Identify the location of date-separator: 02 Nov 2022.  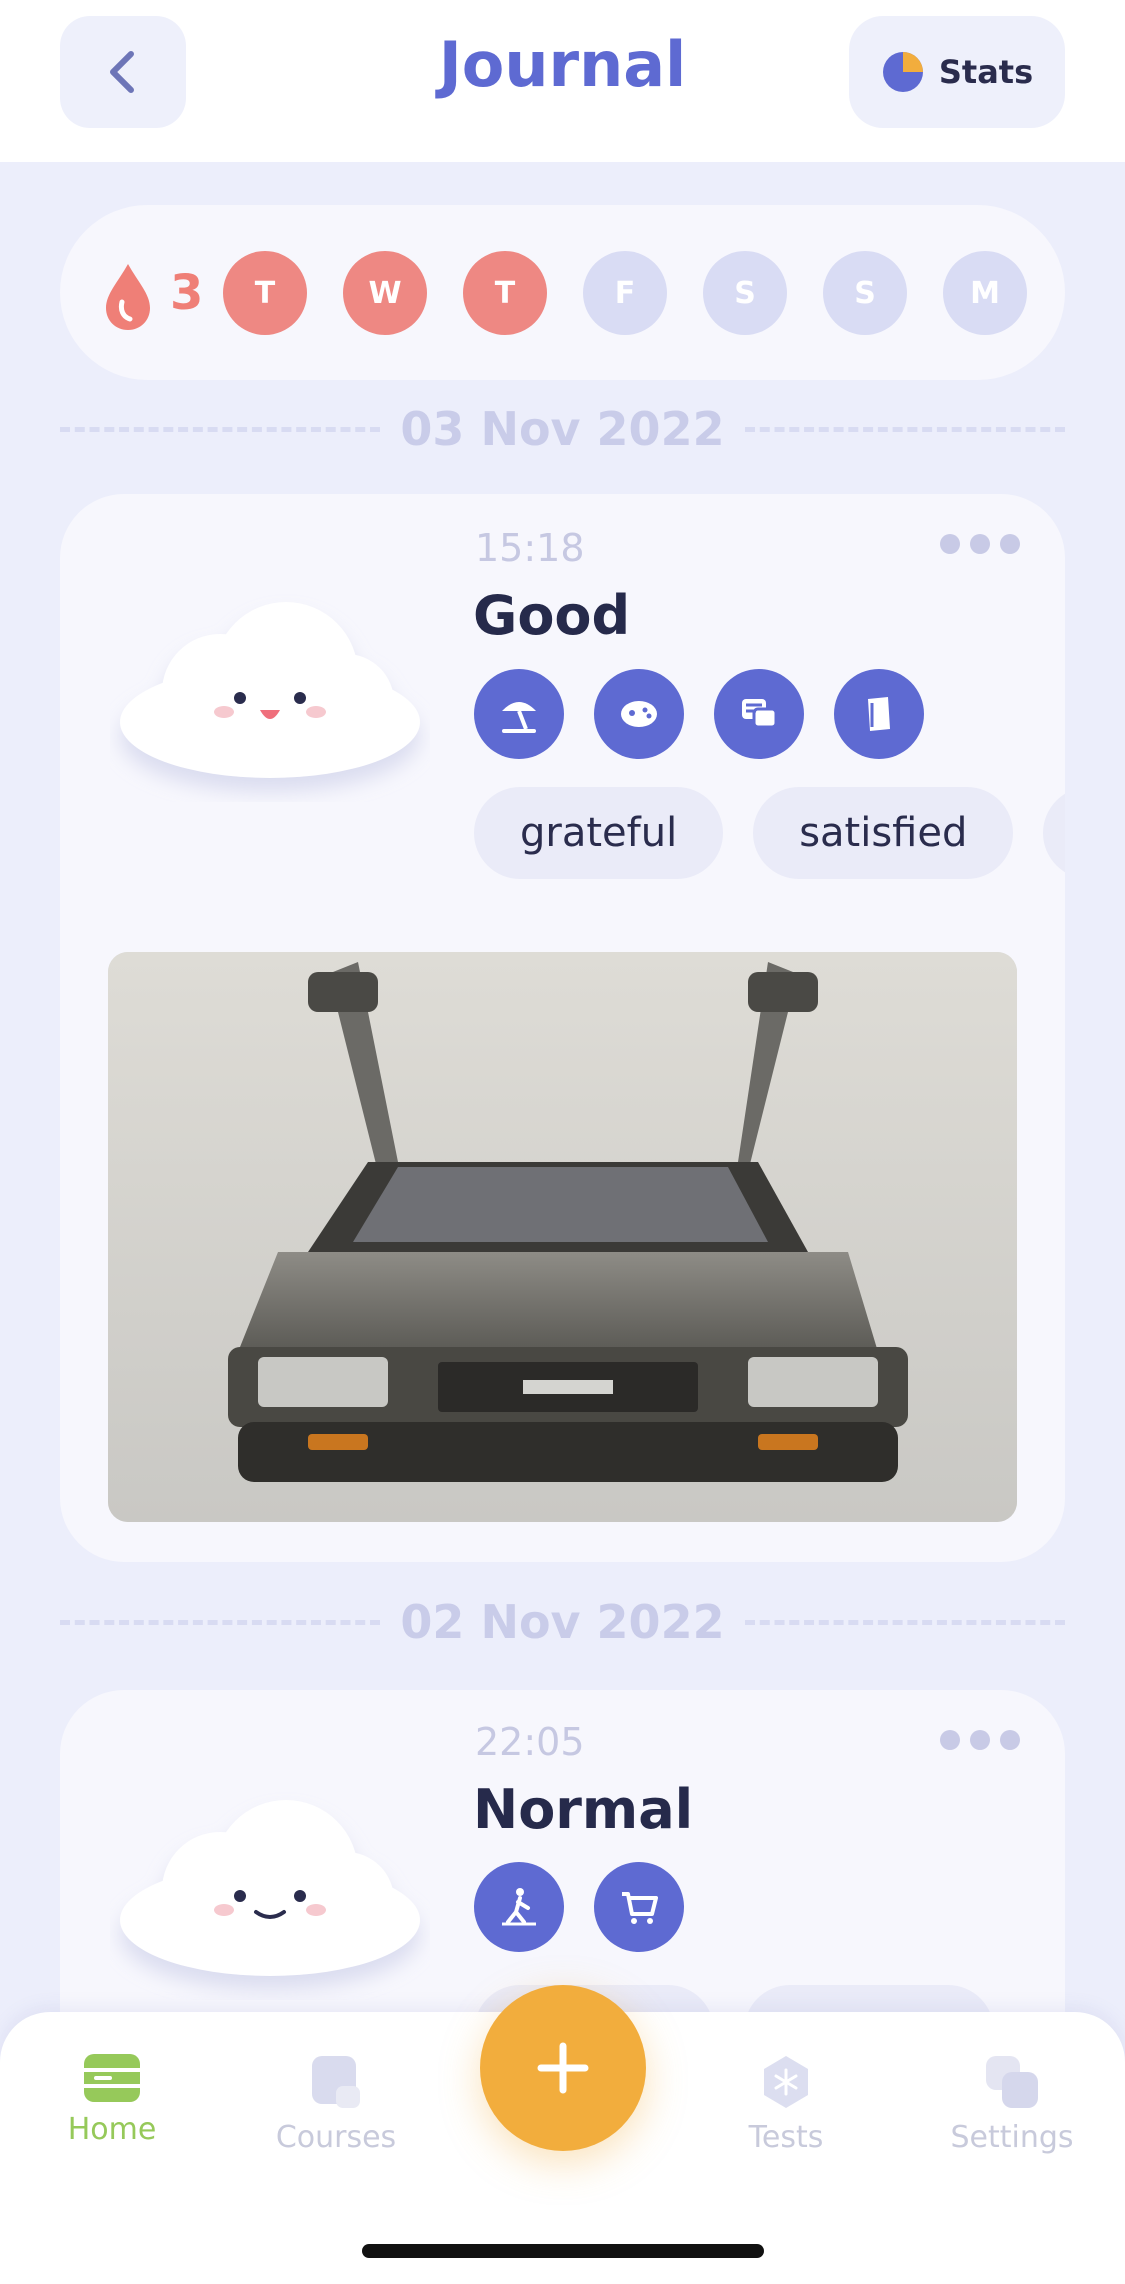
(562, 1622).